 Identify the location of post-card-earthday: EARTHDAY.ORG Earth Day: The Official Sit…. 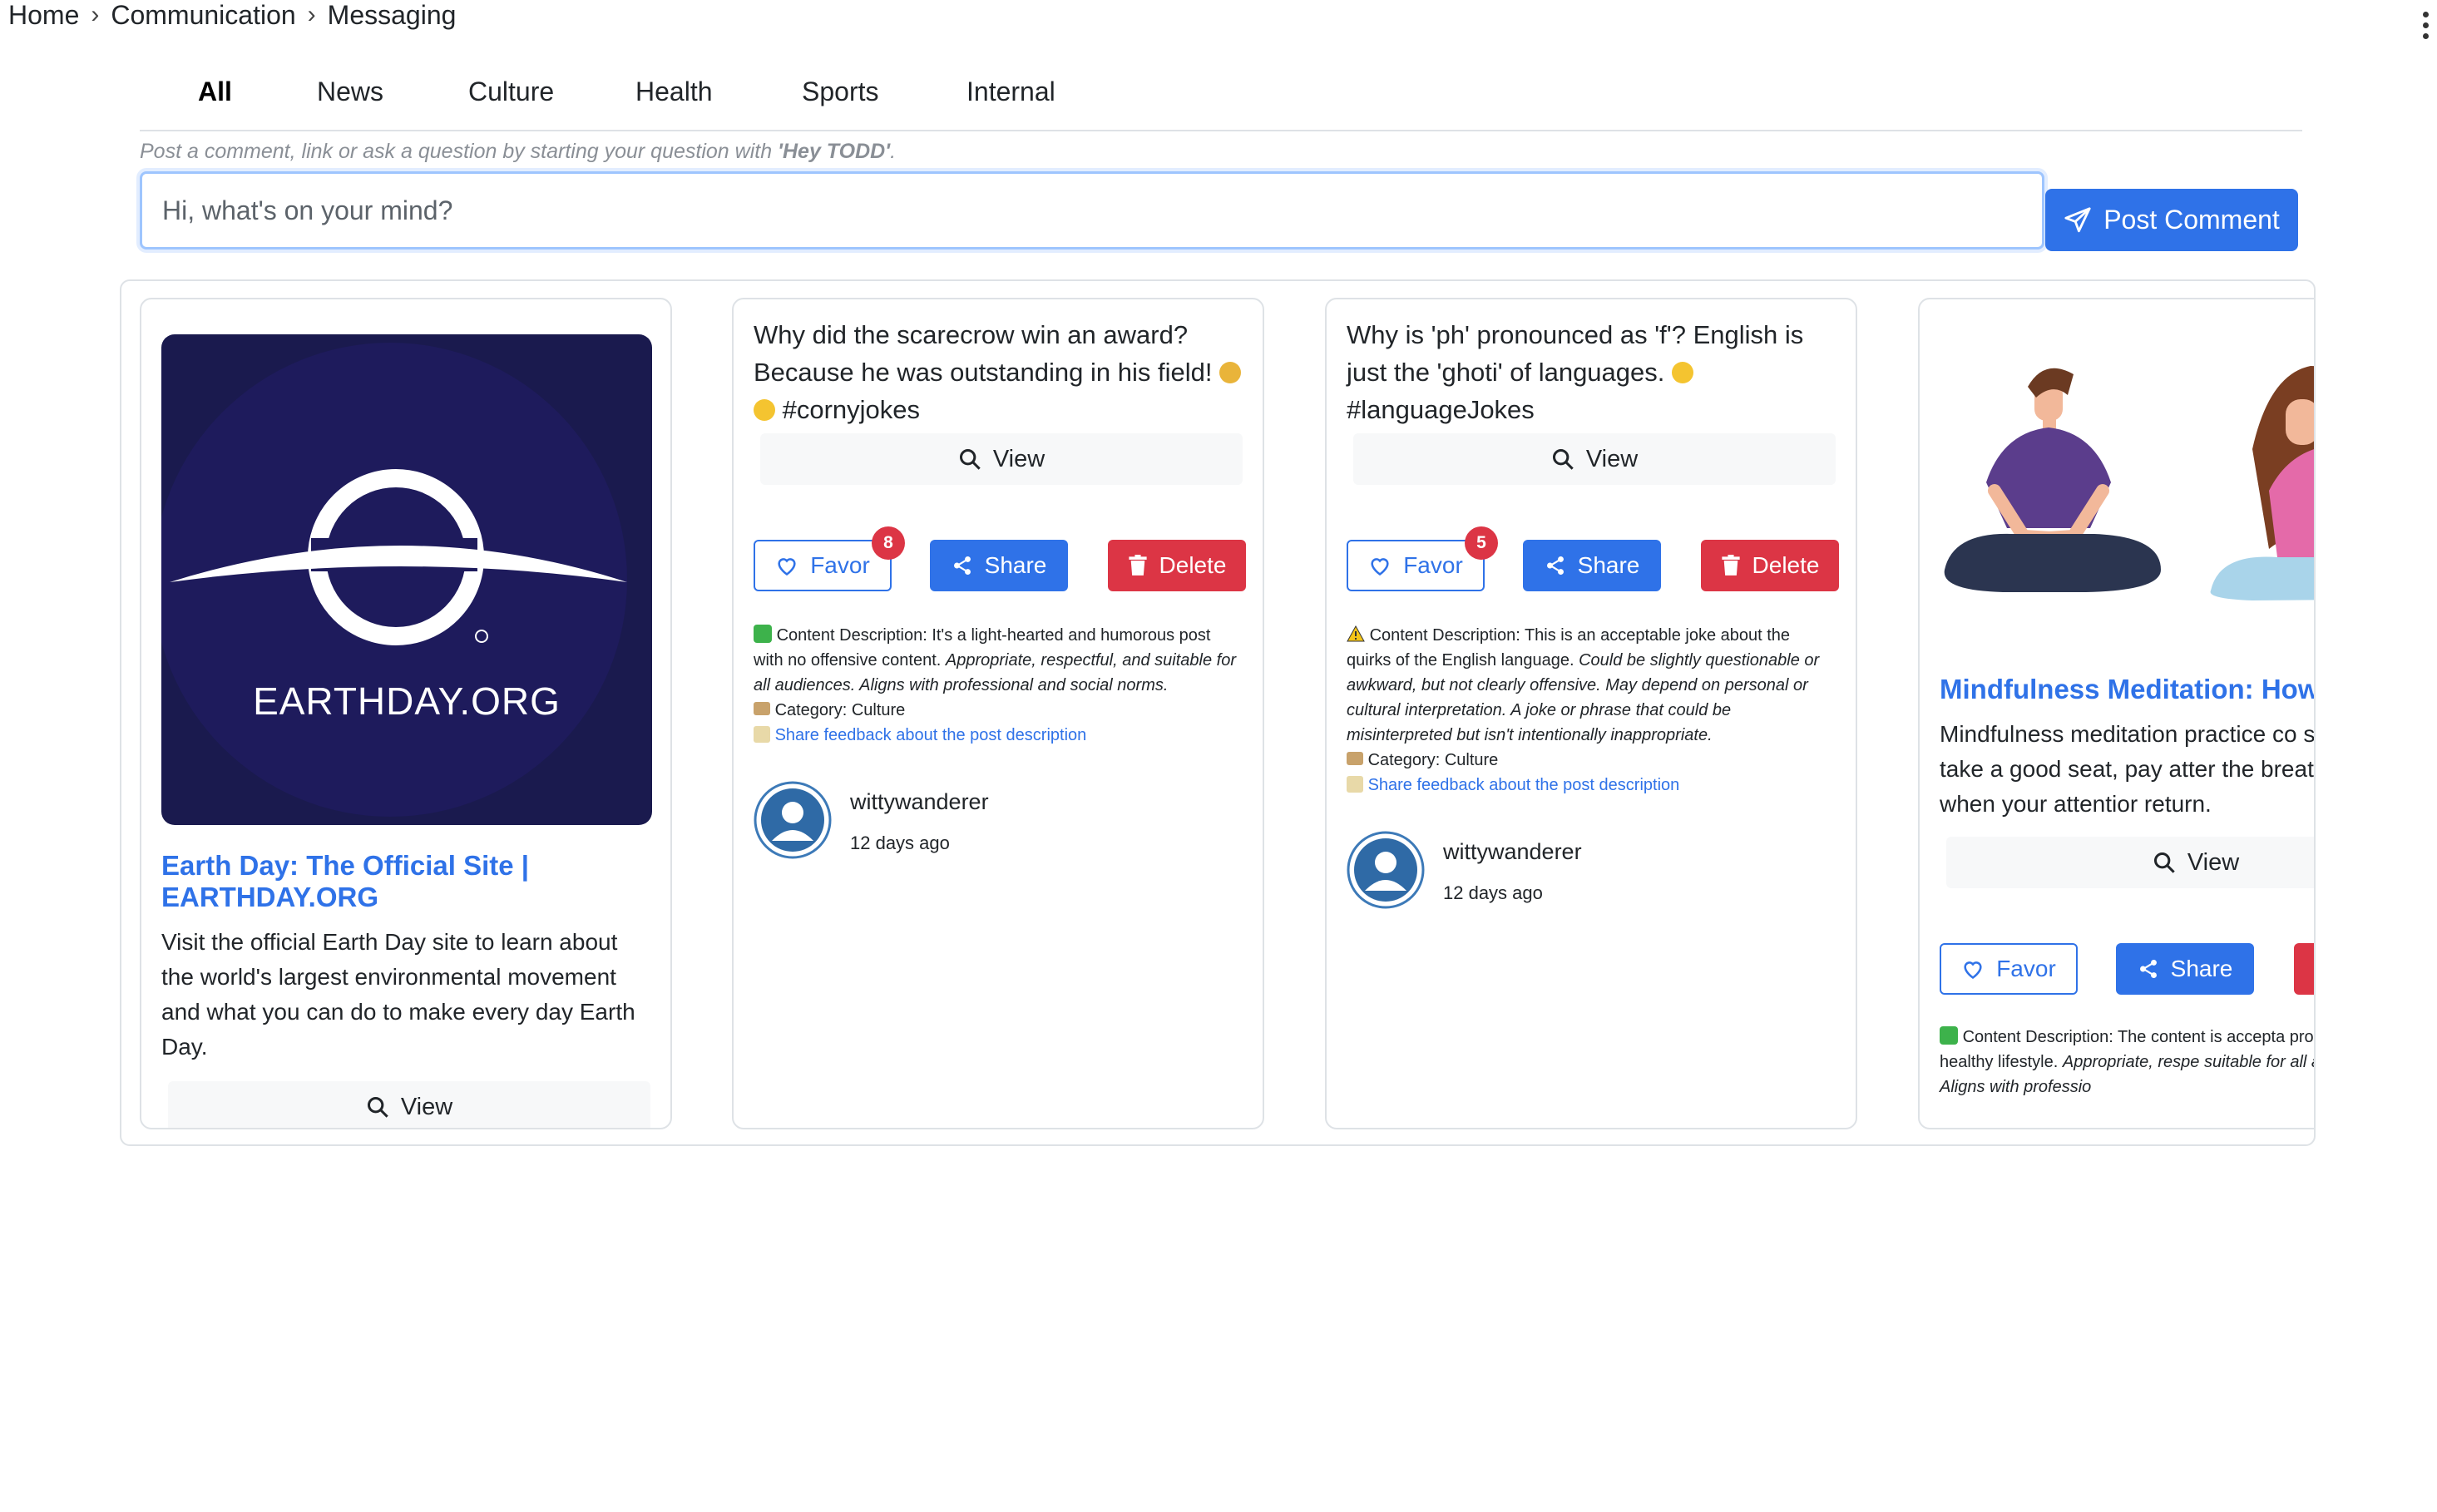
(406, 713).